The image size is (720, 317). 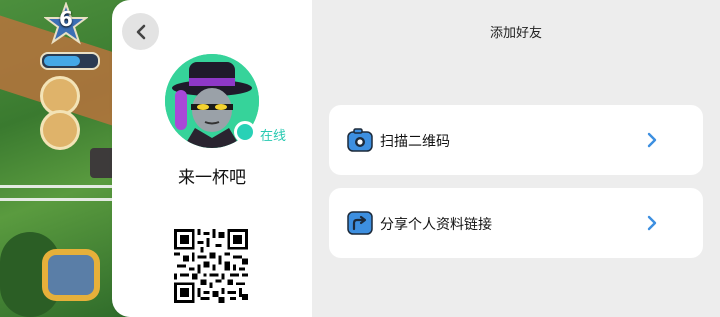 I want to click on chevron-left-icon, so click(x=140, y=31).